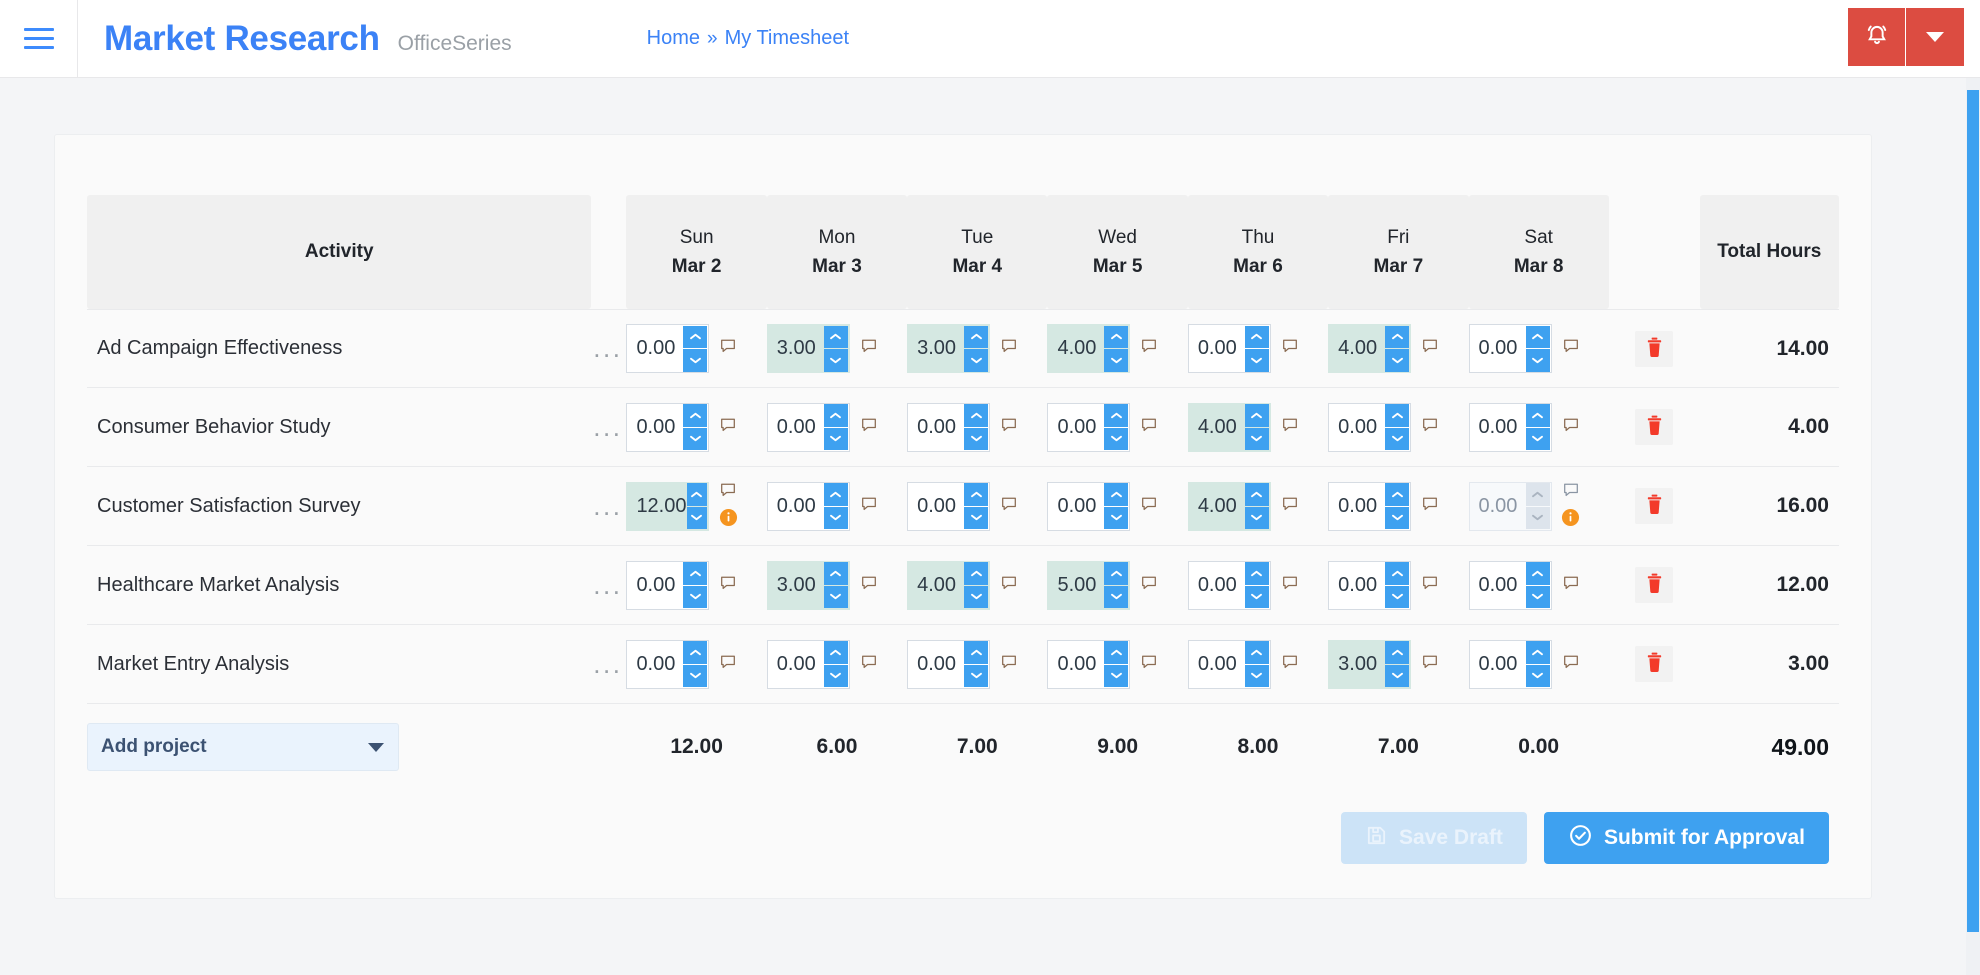 This screenshot has height=975, width=1980. Describe the element at coordinates (673, 38) in the screenshot. I see `breadcrumb-home-link: Home` at that location.